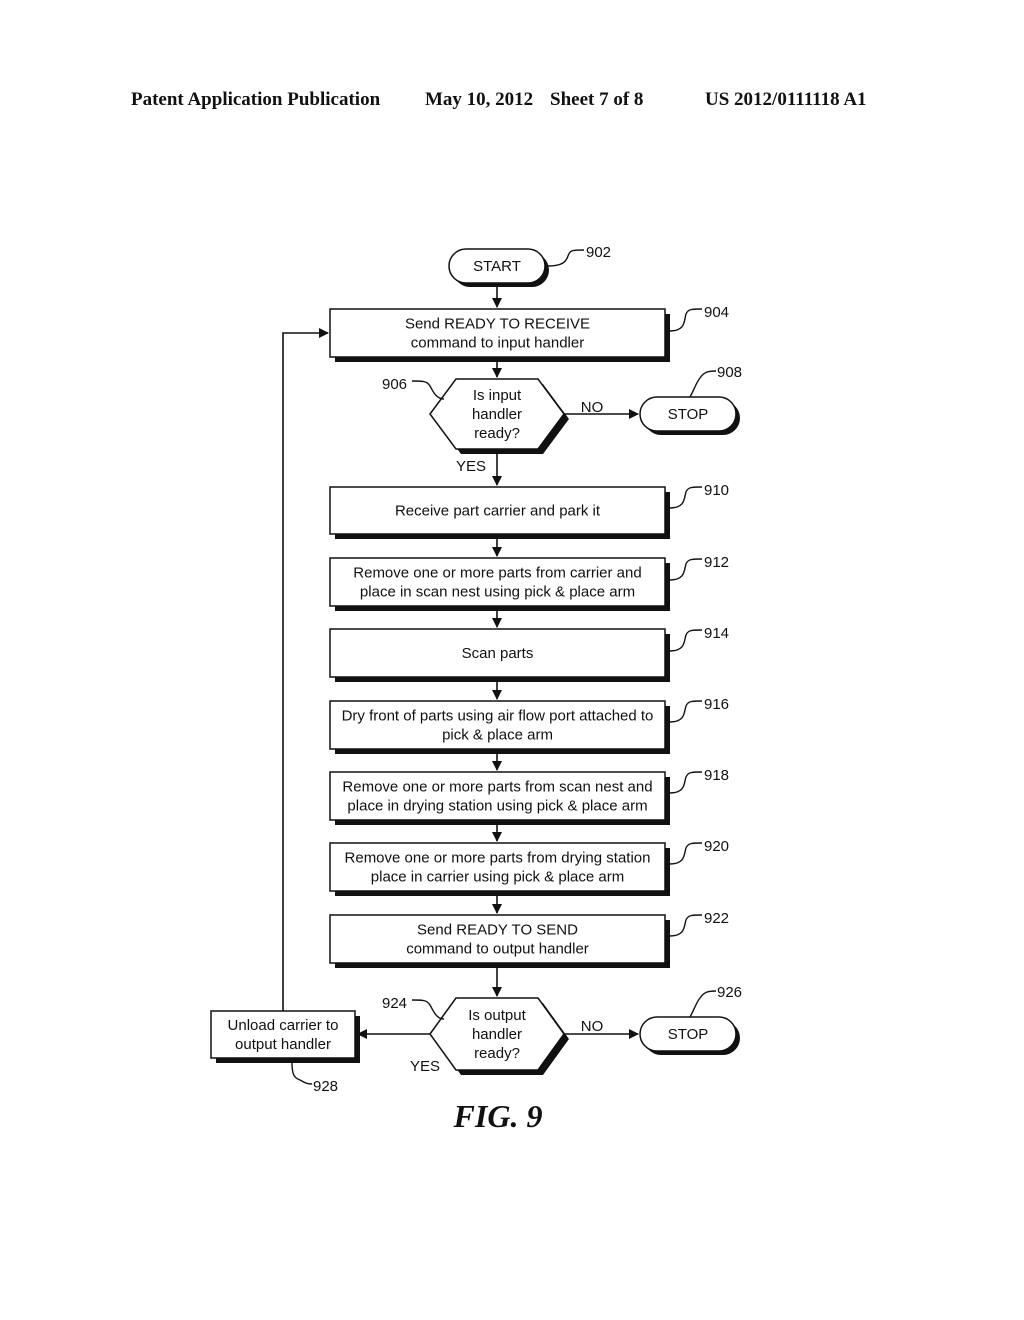 This screenshot has height=1320, width=1024. What do you see at coordinates (716, 918) in the screenshot?
I see `n922-reference-number: 922` at bounding box center [716, 918].